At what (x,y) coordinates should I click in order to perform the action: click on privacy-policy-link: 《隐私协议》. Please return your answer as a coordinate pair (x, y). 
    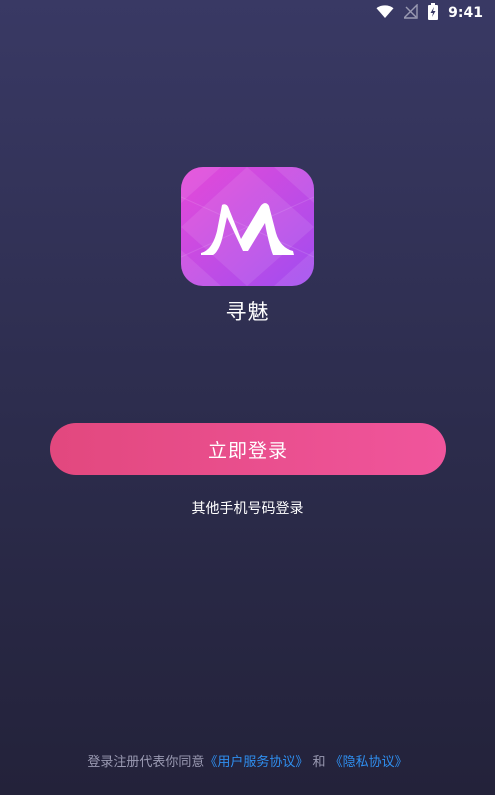
    Looking at the image, I should click on (369, 762).